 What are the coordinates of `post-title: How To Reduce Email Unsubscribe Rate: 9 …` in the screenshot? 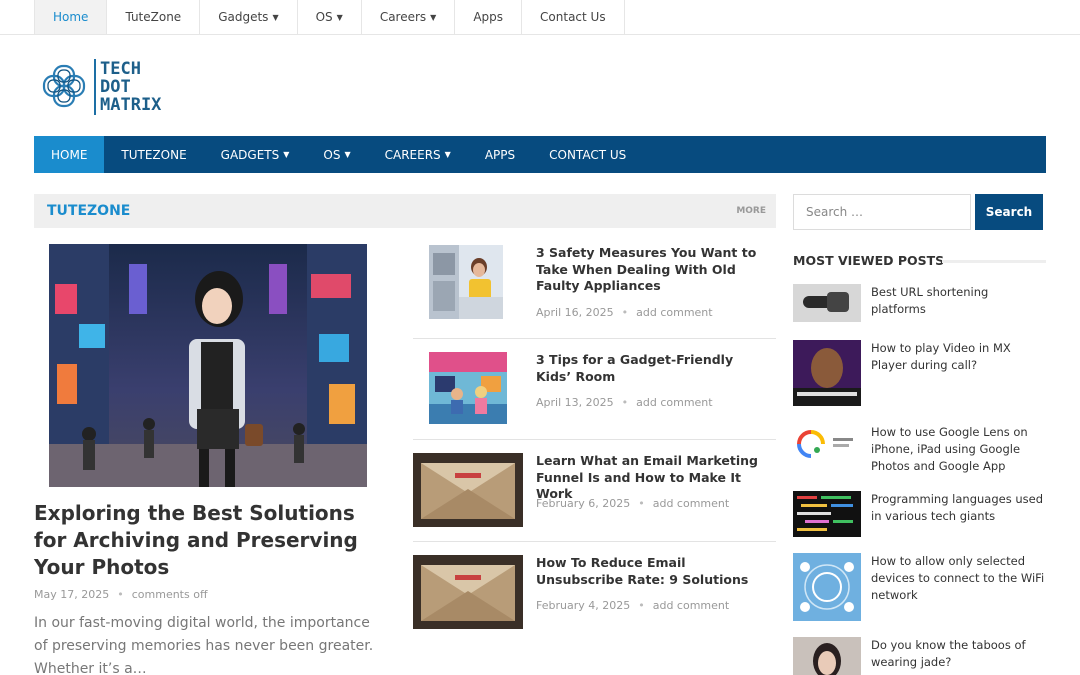 It's located at (654, 571).